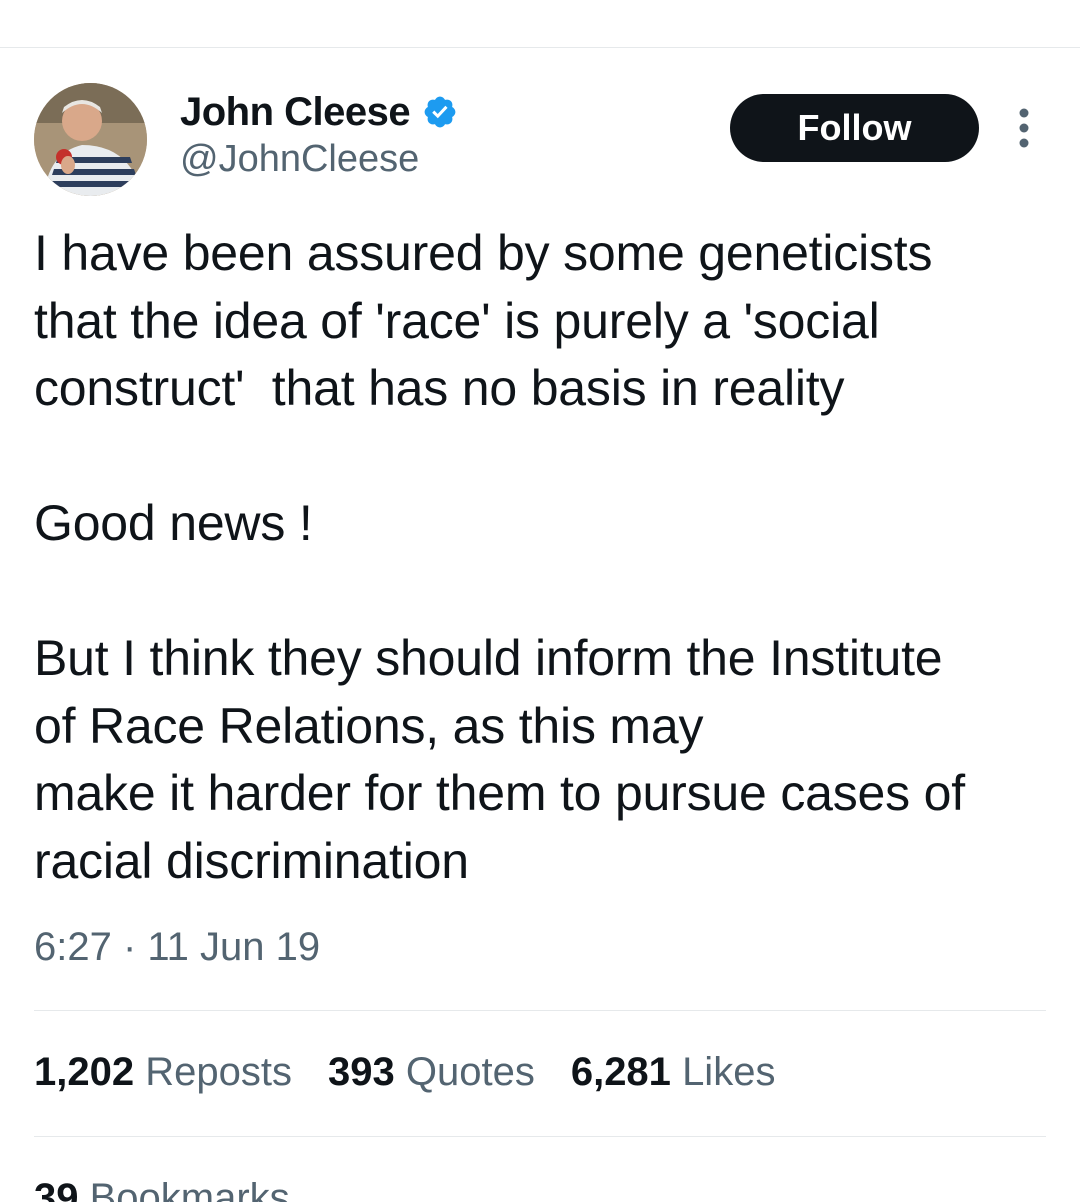 The height and width of the screenshot is (1202, 1080). Describe the element at coordinates (56, 1189) in the screenshot. I see `bookmarks-count: 39` at that location.